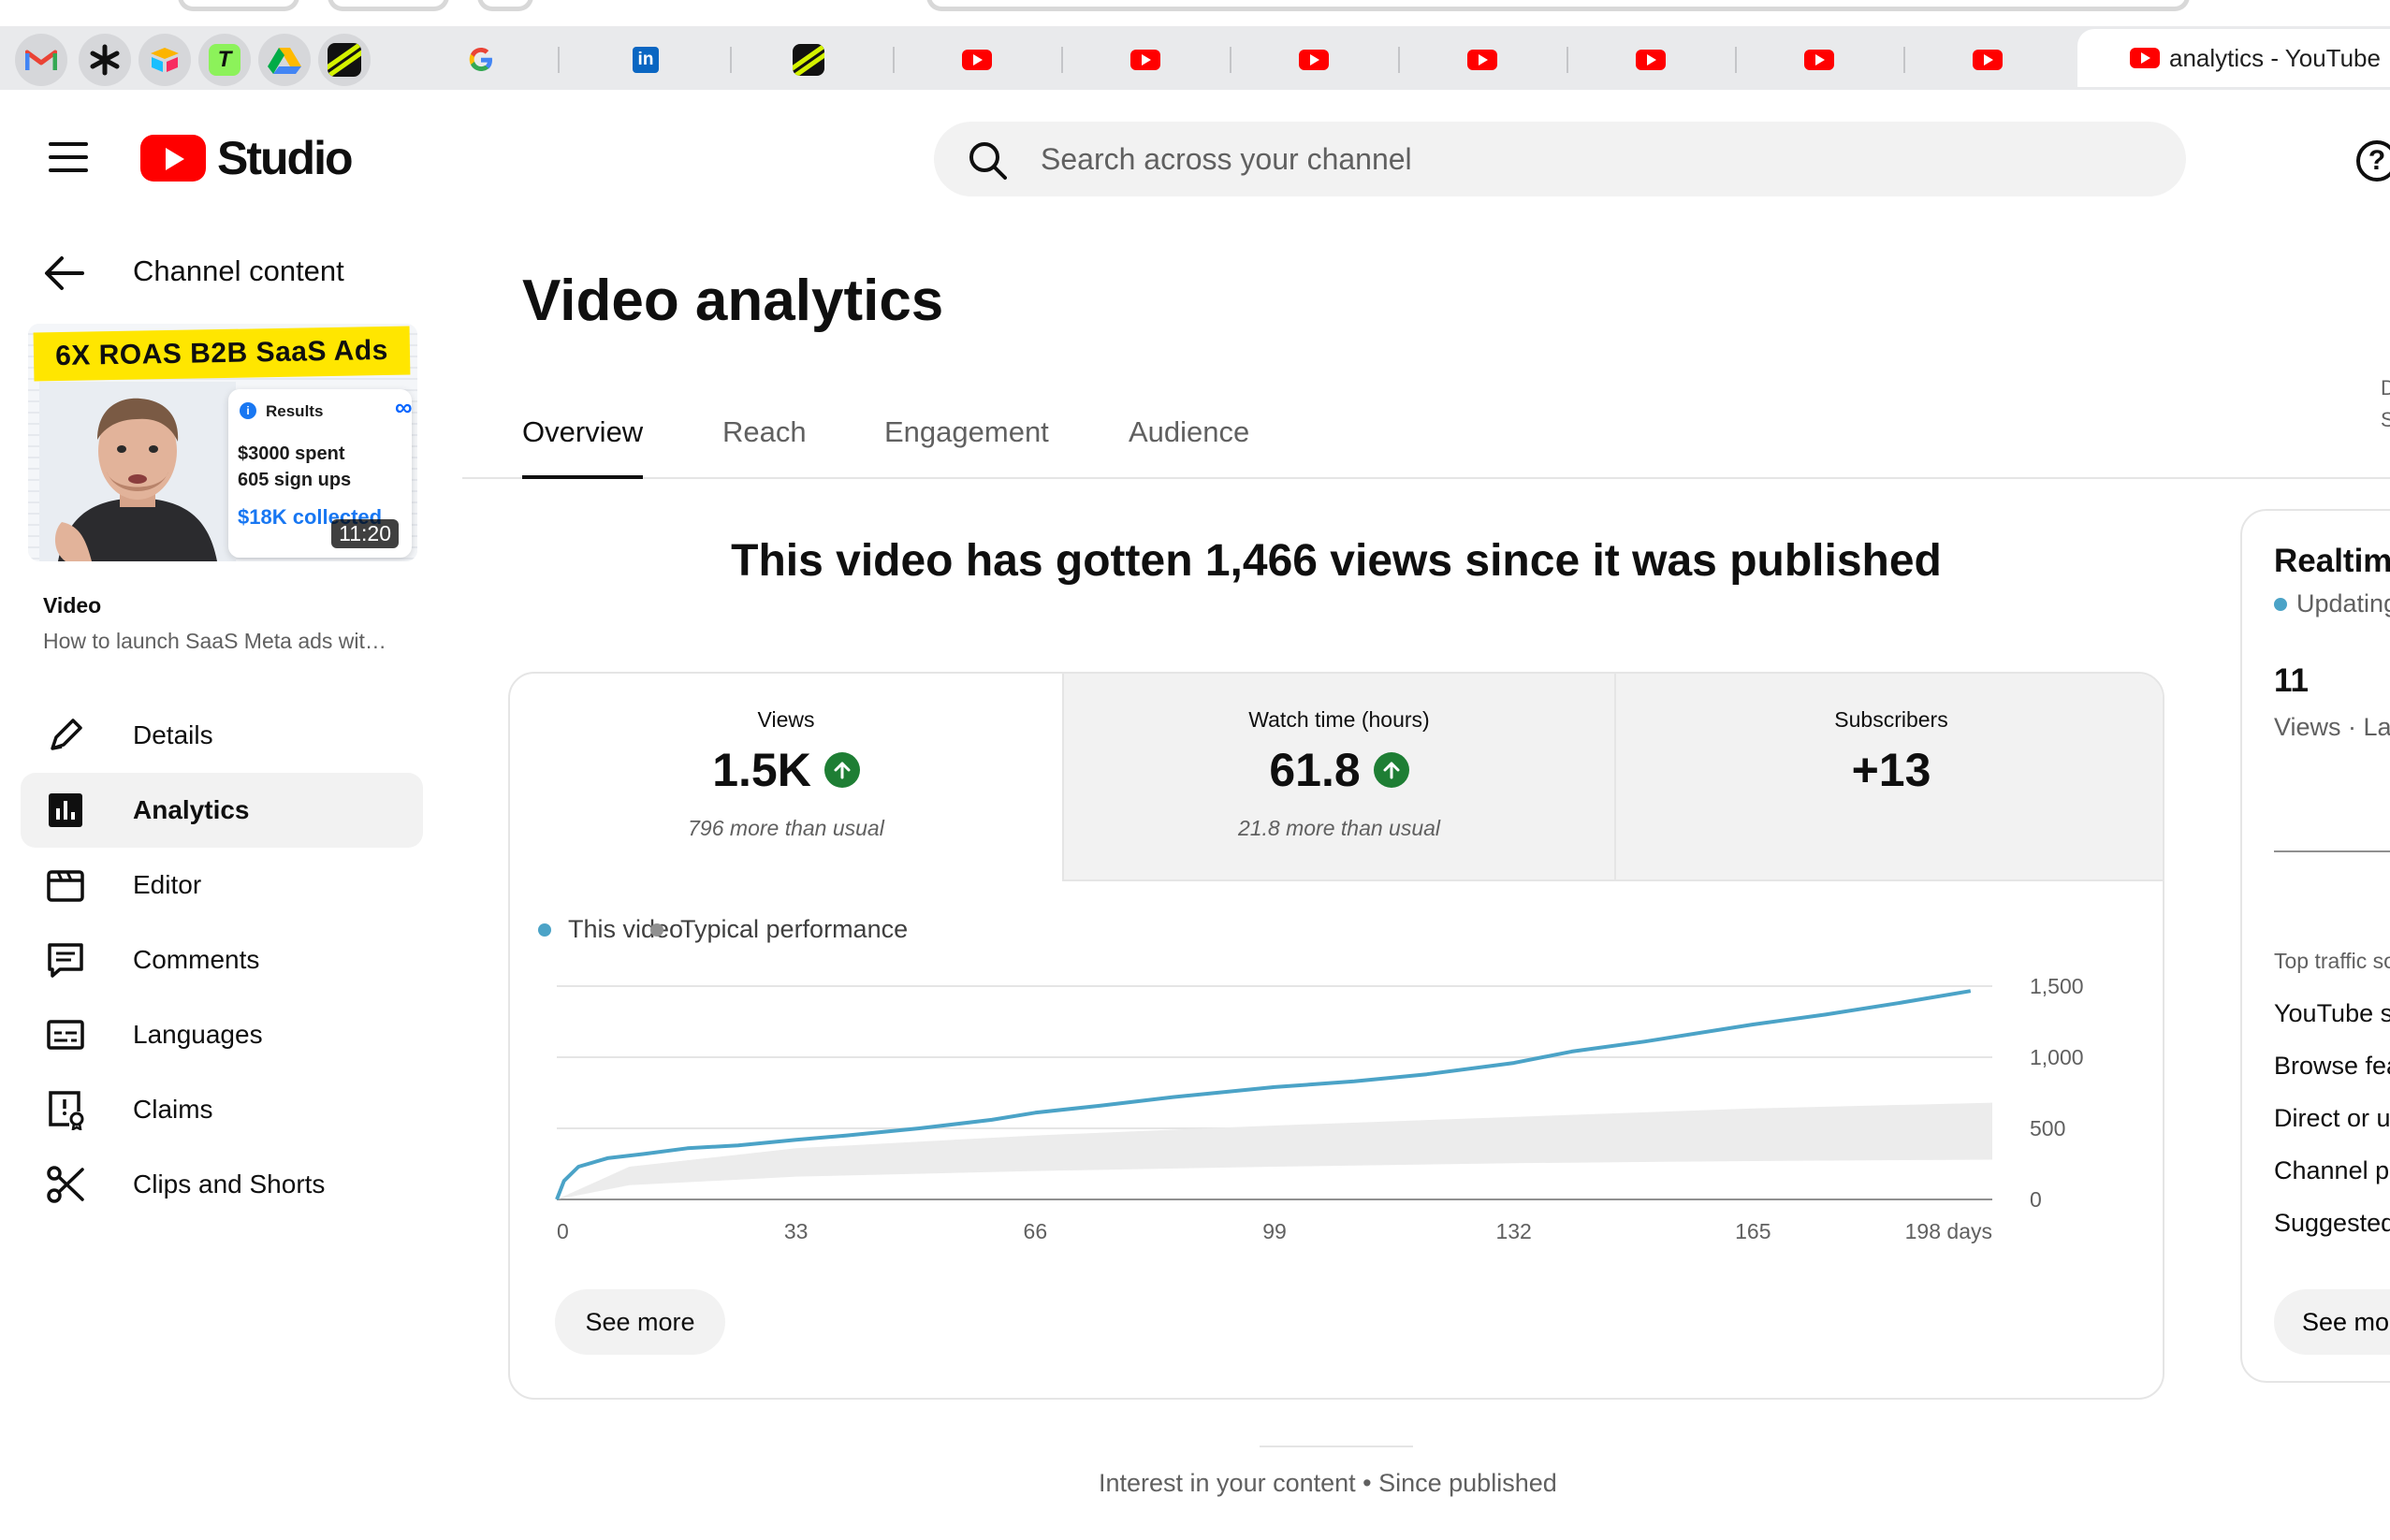 The width and height of the screenshot is (2390, 1540). I want to click on t-app-icon: T, so click(225, 60).